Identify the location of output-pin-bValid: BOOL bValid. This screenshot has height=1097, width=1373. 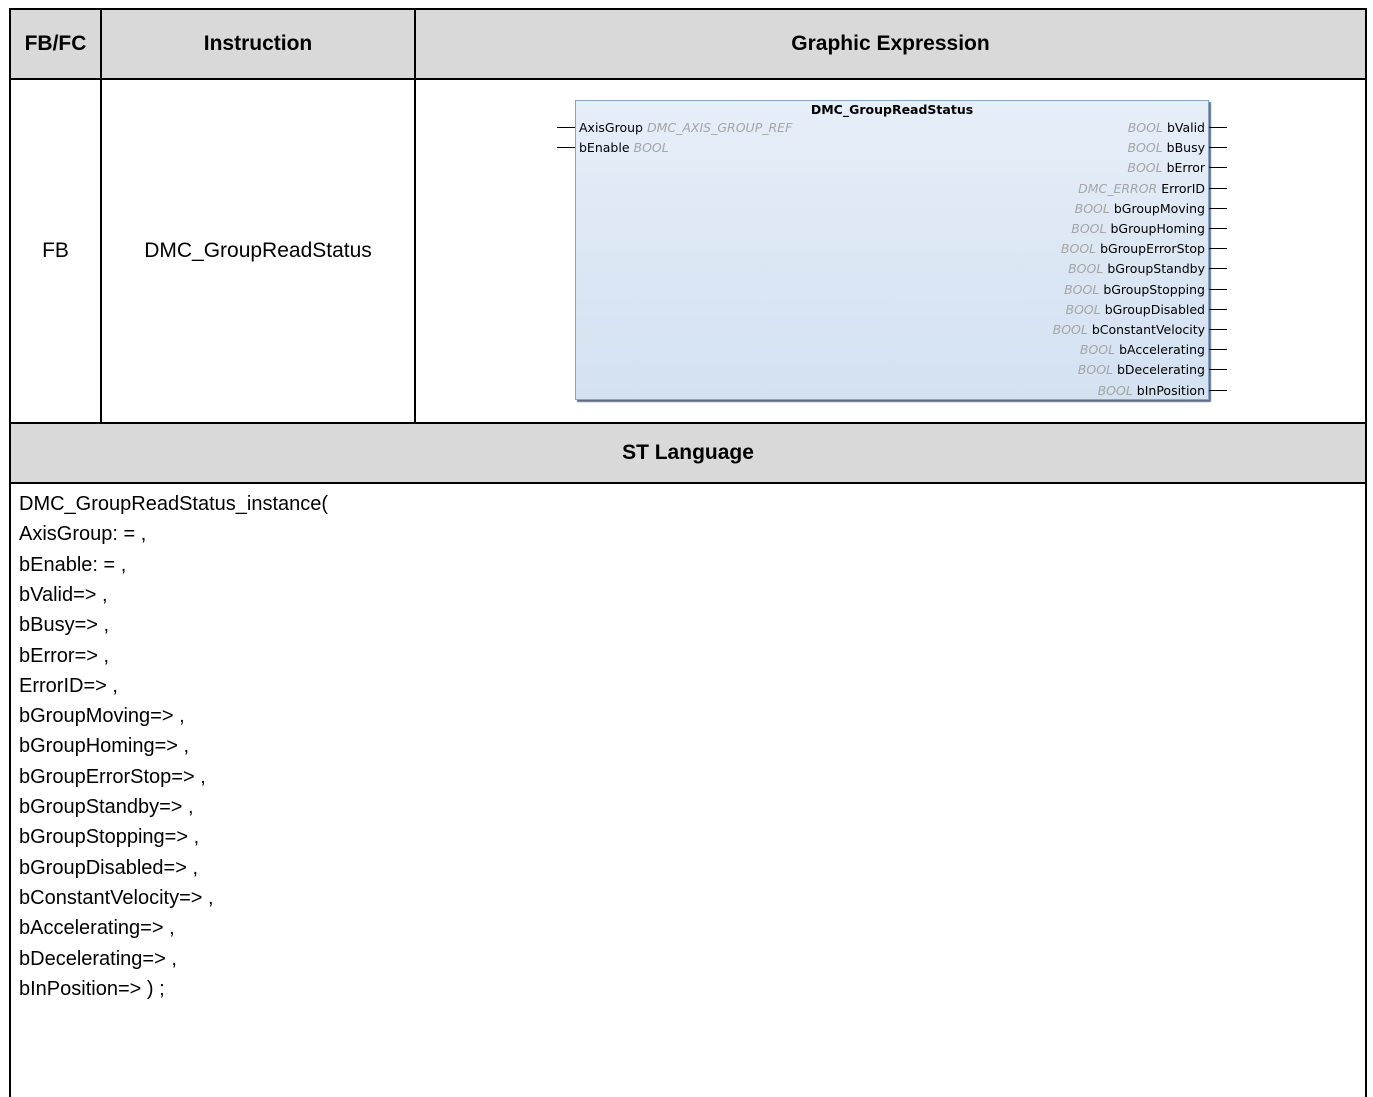
(1166, 128).